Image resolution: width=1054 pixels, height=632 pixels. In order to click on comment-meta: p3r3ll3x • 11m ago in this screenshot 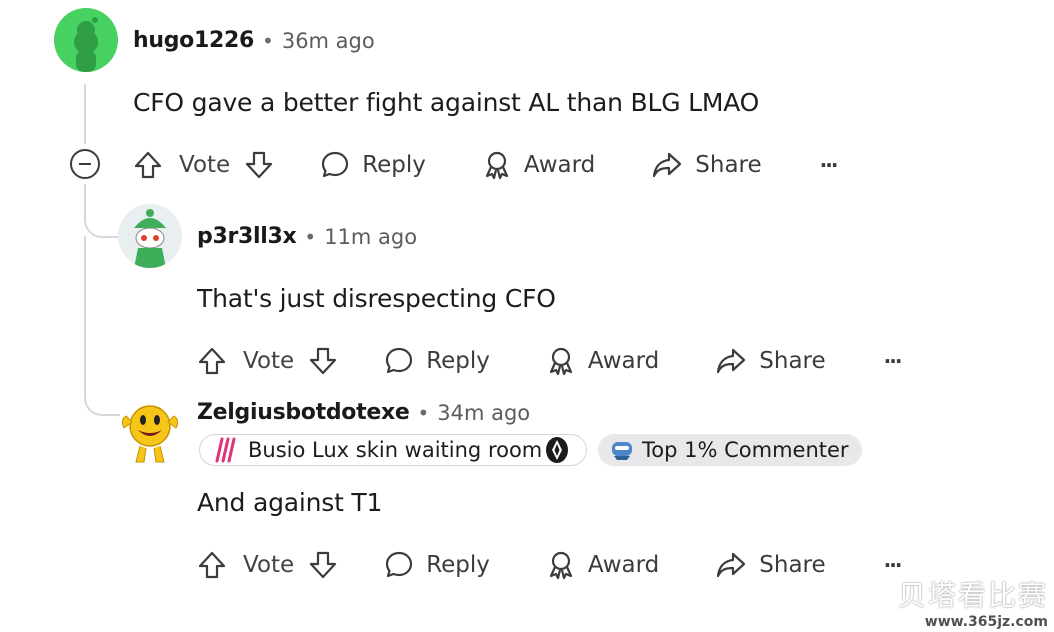, I will do `click(307, 236)`.